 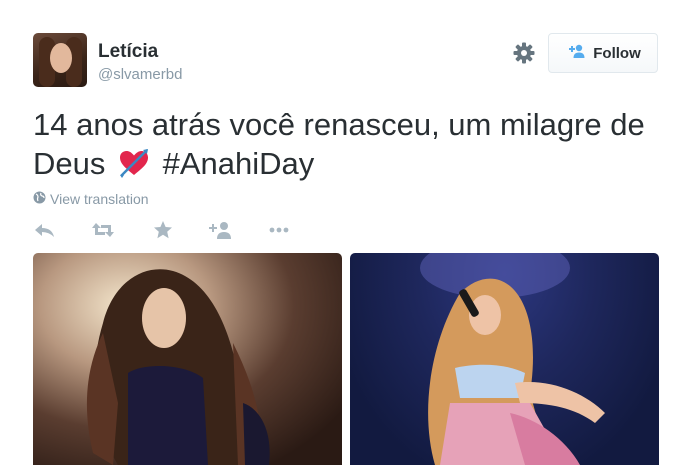 I want to click on view-translation-label: View translation, so click(x=99, y=199).